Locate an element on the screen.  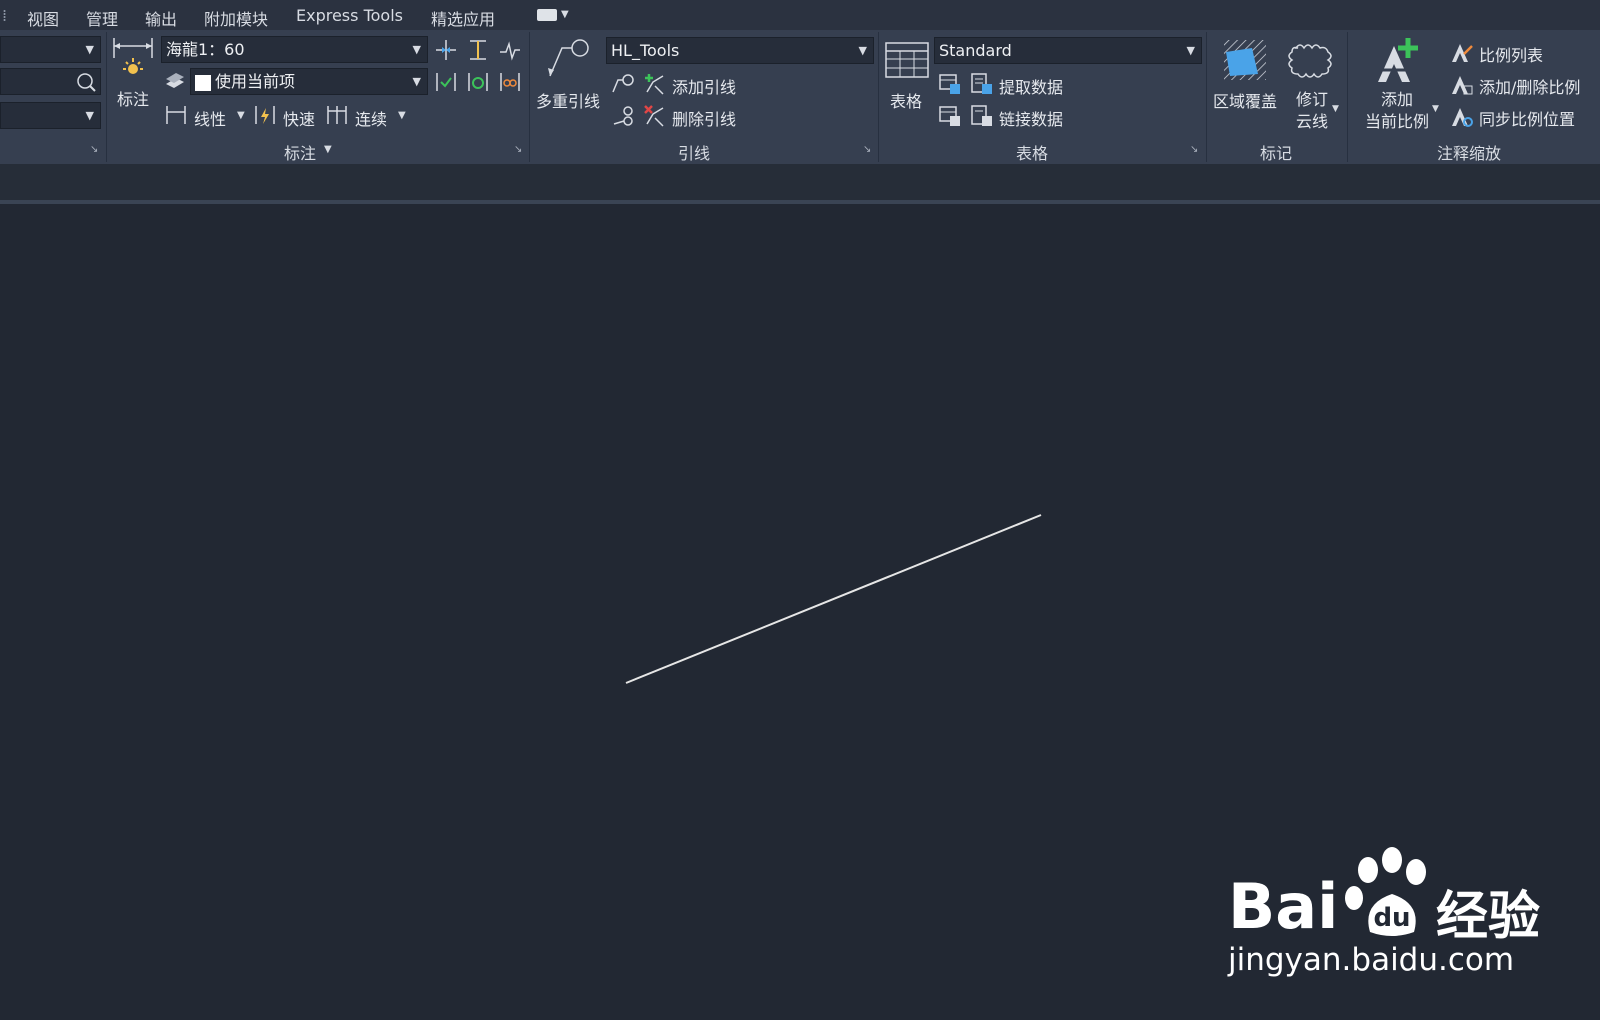
paw-logo-icon: du is located at coordinates (1385, 891).